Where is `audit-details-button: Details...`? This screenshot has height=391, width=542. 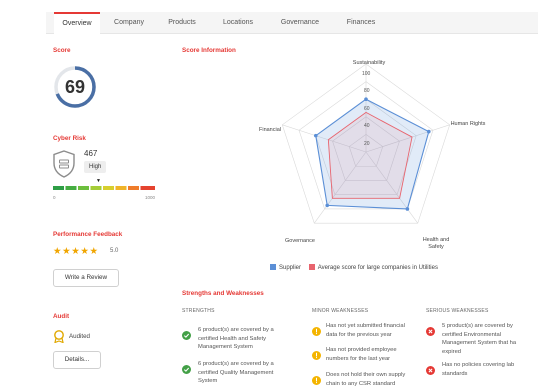
audit-details-button: Details... is located at coordinates (77, 360).